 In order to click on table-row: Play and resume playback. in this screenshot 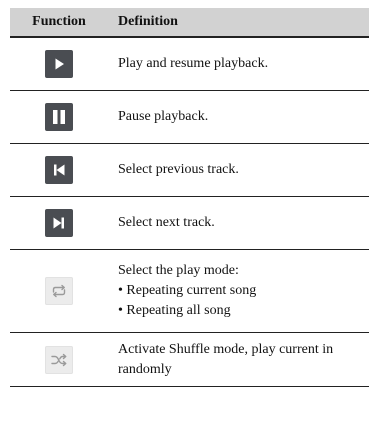, I will do `click(189, 64)`.